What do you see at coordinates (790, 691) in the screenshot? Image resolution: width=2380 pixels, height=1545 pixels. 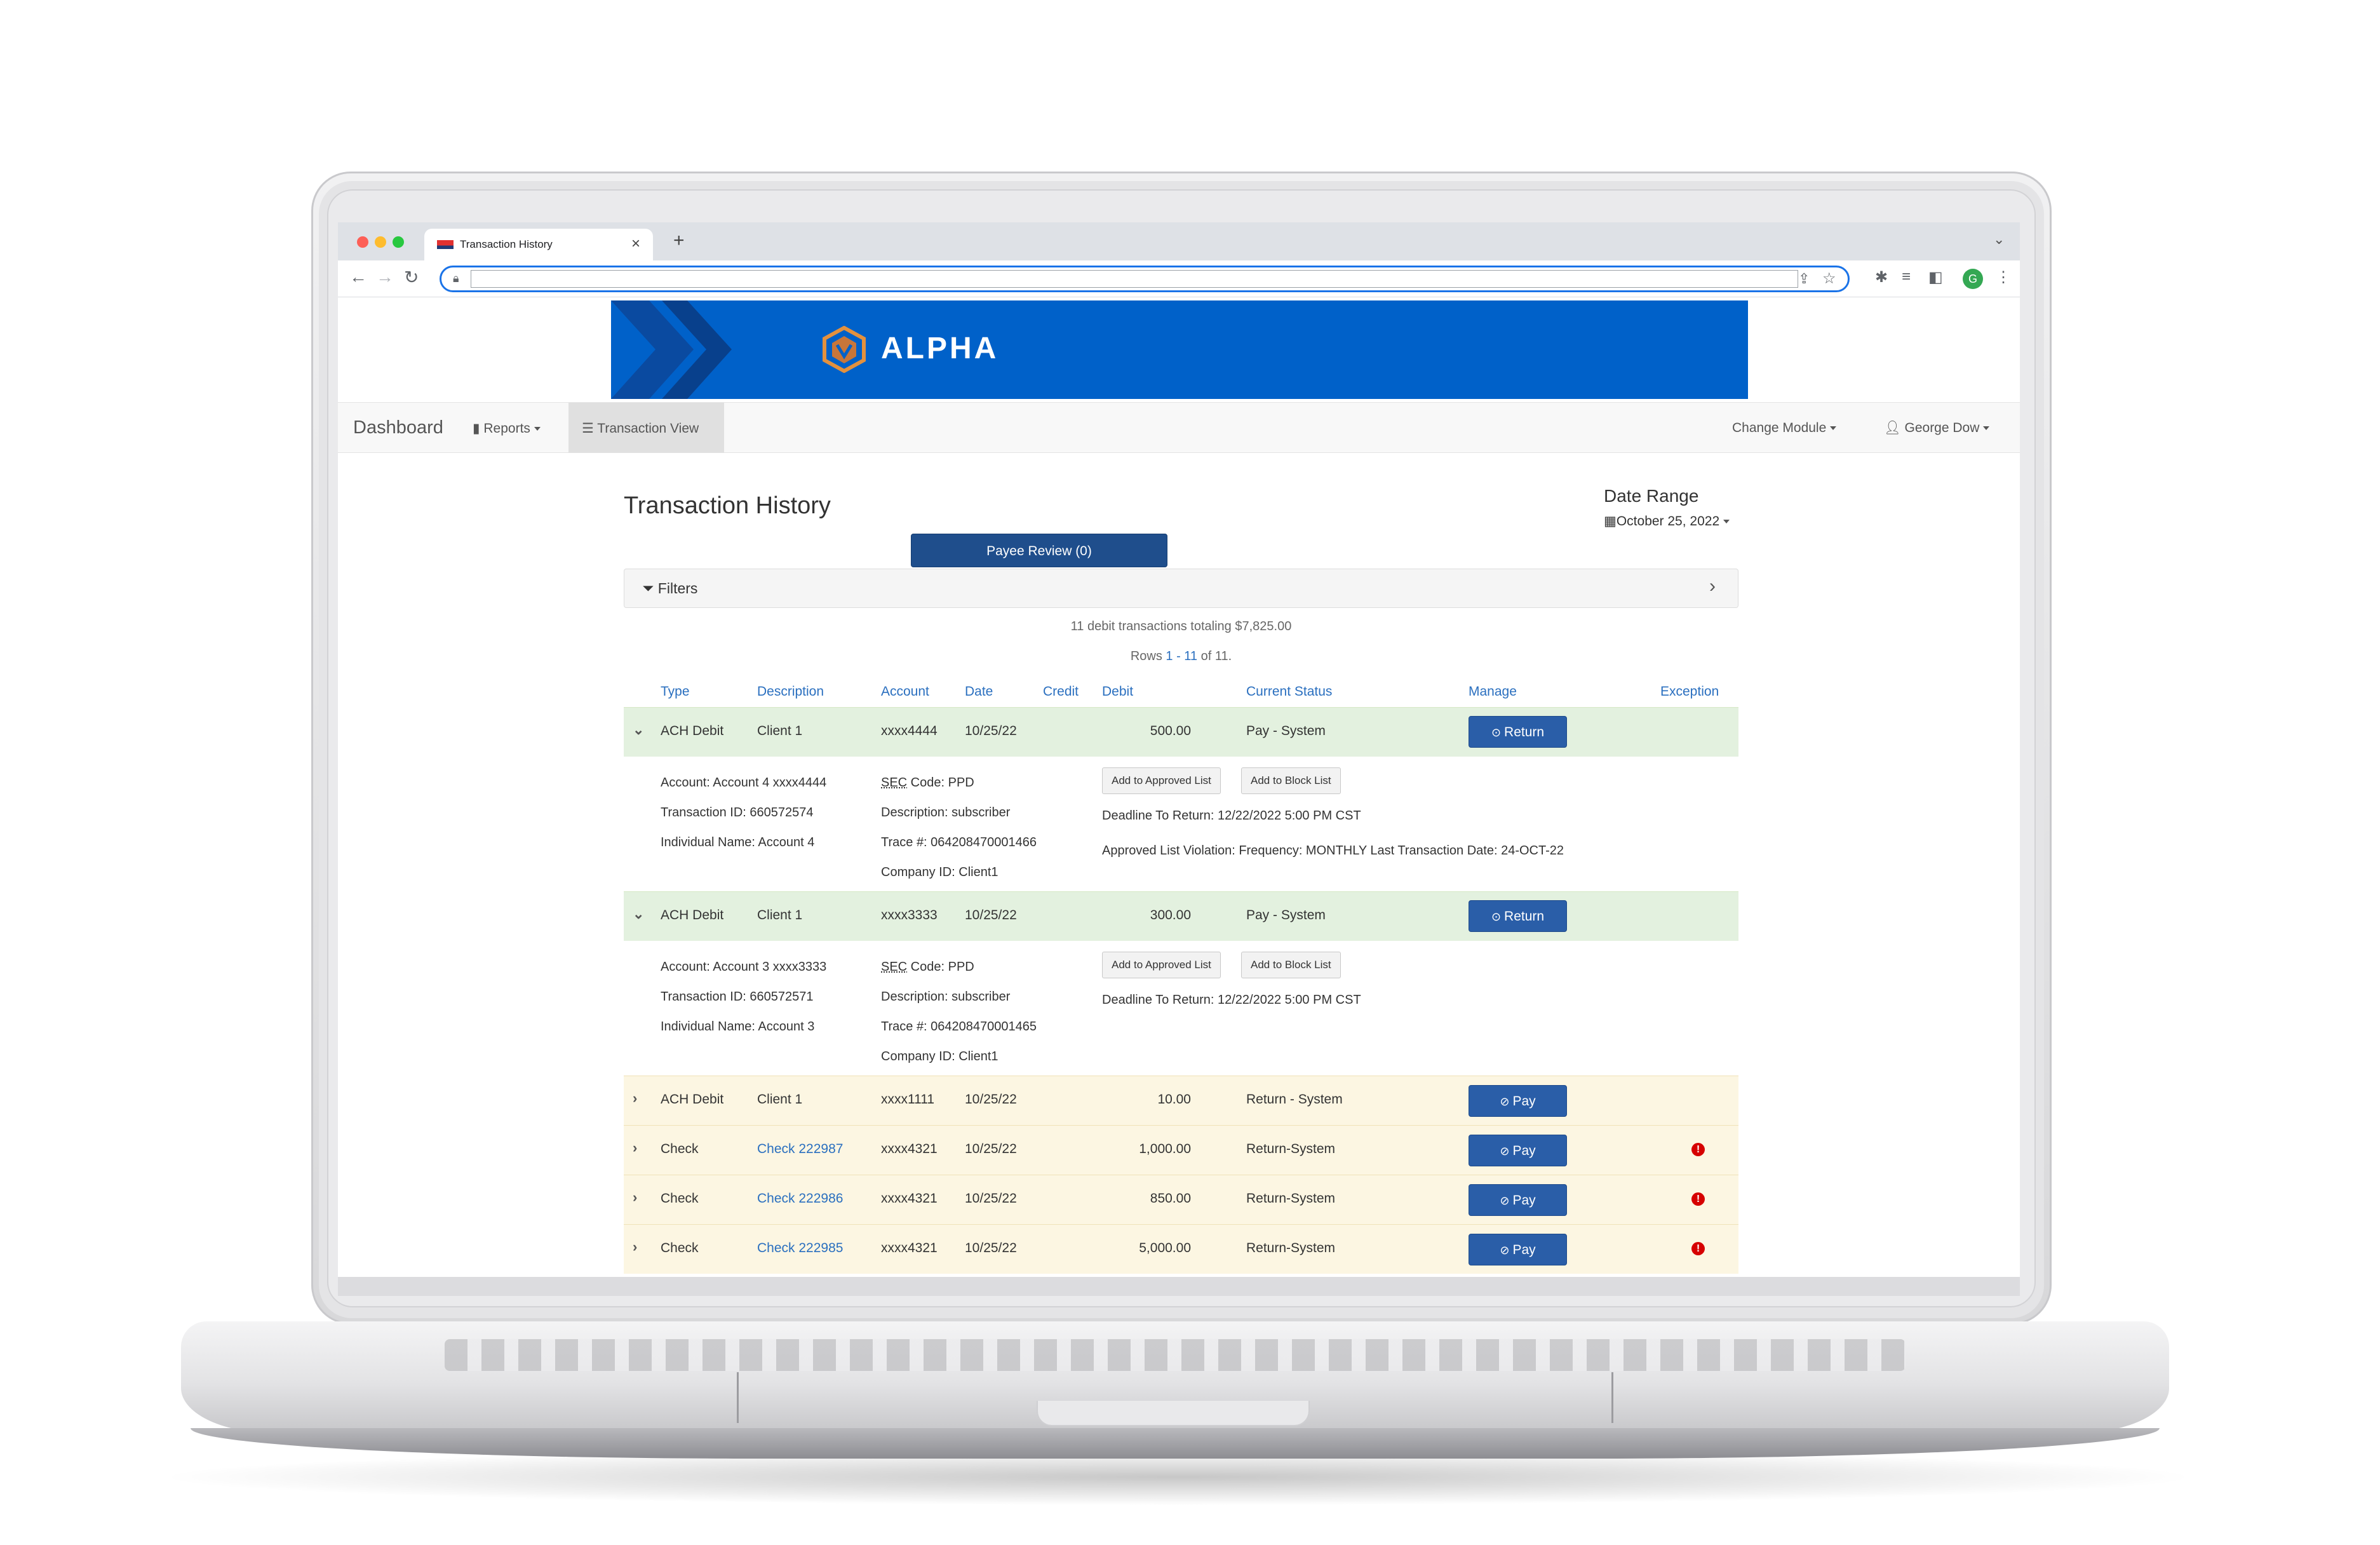 I see `column-header-description: Description` at bounding box center [790, 691].